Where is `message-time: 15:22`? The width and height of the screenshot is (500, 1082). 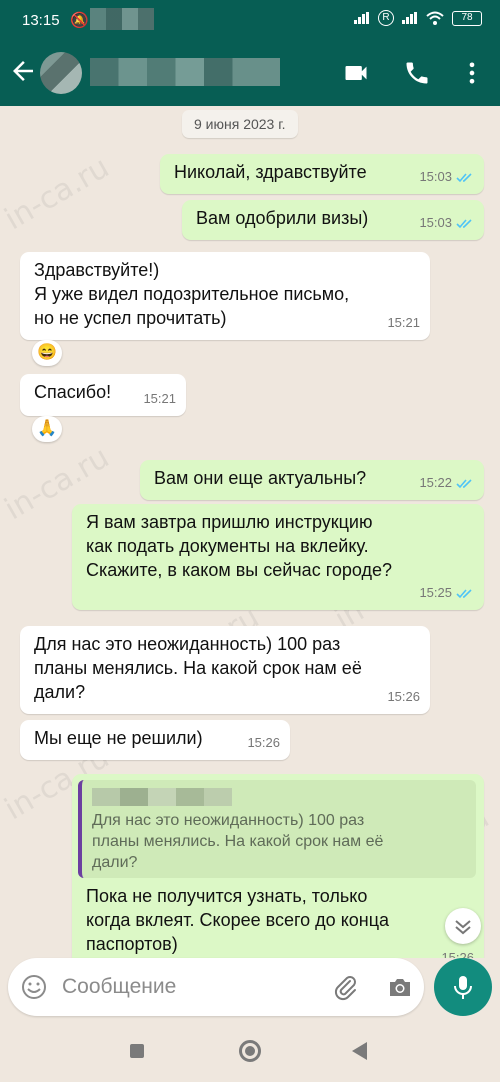 message-time: 15:22 is located at coordinates (435, 482).